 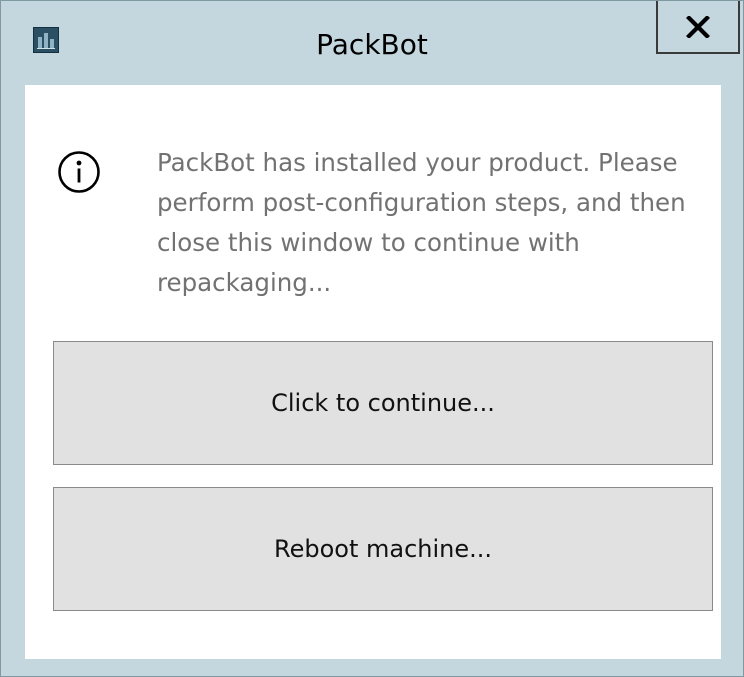 I want to click on title-bar: PackBot, so click(x=372, y=43).